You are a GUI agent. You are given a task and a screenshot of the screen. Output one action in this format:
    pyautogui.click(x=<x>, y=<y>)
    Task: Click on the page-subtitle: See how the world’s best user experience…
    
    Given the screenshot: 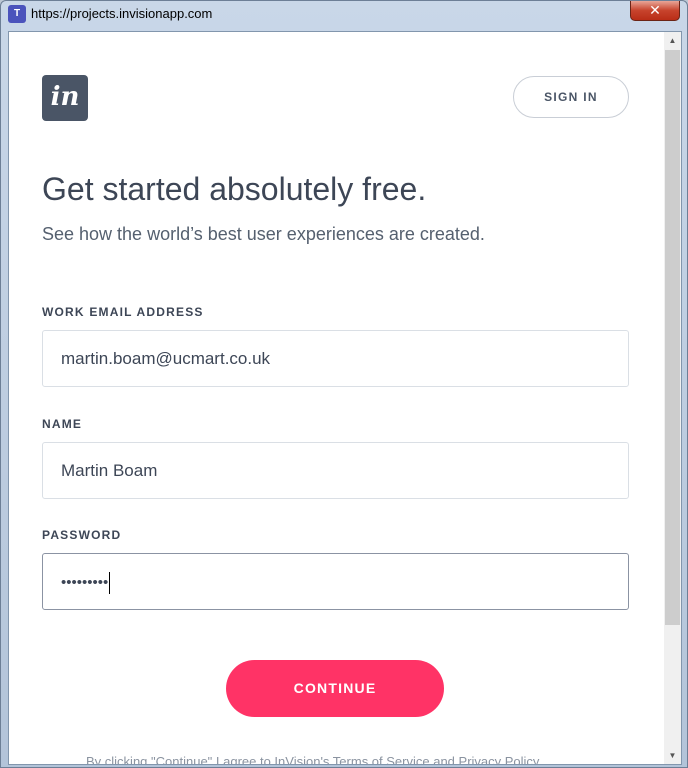 What is the action you would take?
    pyautogui.click(x=263, y=234)
    